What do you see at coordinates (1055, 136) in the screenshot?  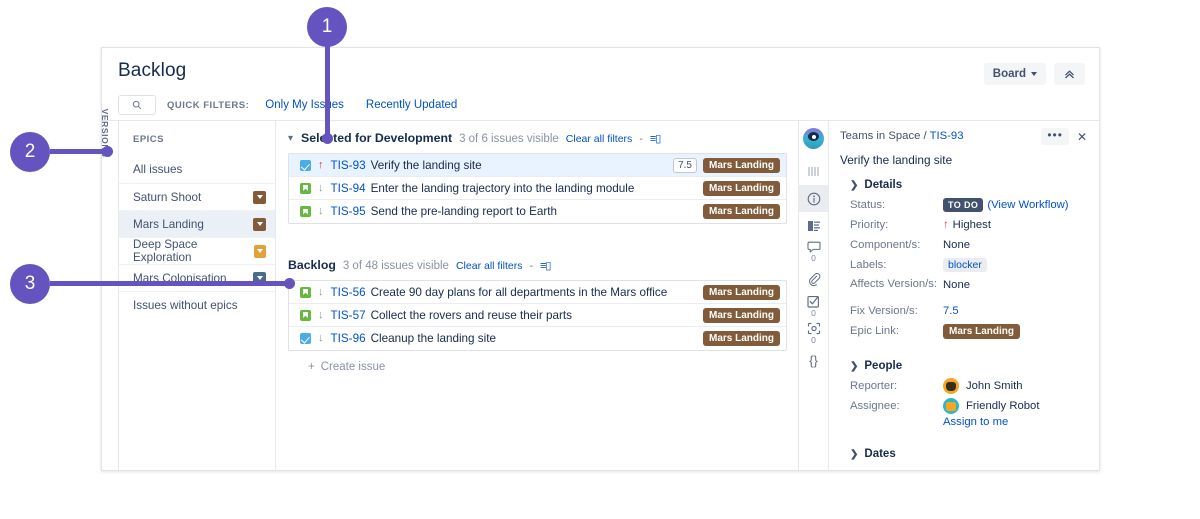 I see `ellipsis-icon: •••` at bounding box center [1055, 136].